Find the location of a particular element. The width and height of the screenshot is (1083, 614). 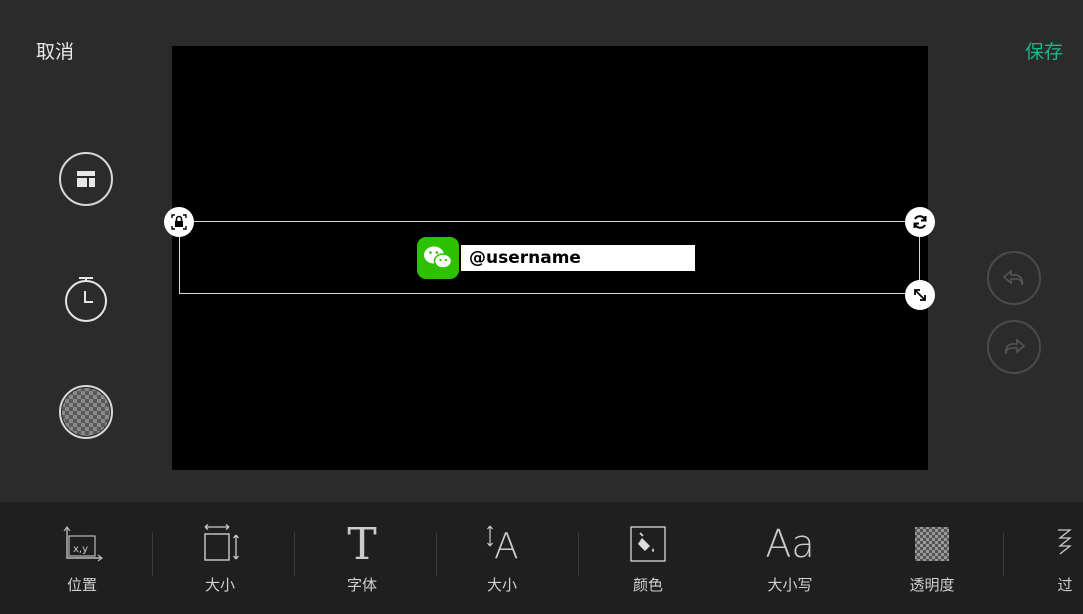

tool-label: 过 is located at coordinates (1065, 585).